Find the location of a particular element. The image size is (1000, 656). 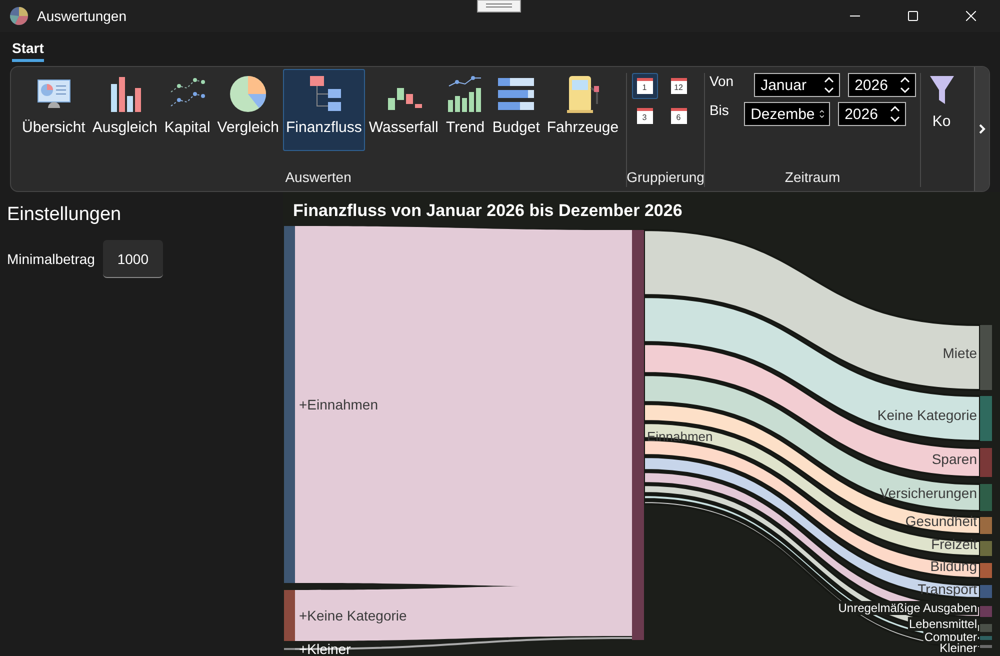

grouping-toggle: 12 is located at coordinates (679, 86).